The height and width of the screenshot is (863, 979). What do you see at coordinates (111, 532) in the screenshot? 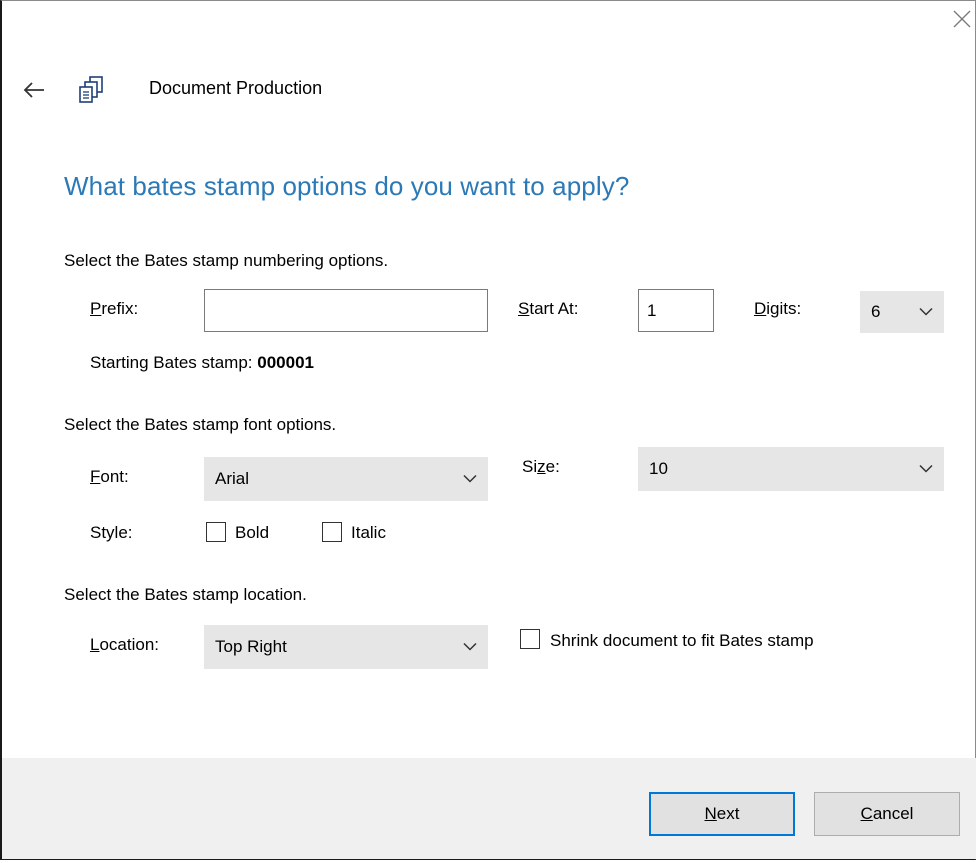
I see `style-label: Style:` at bounding box center [111, 532].